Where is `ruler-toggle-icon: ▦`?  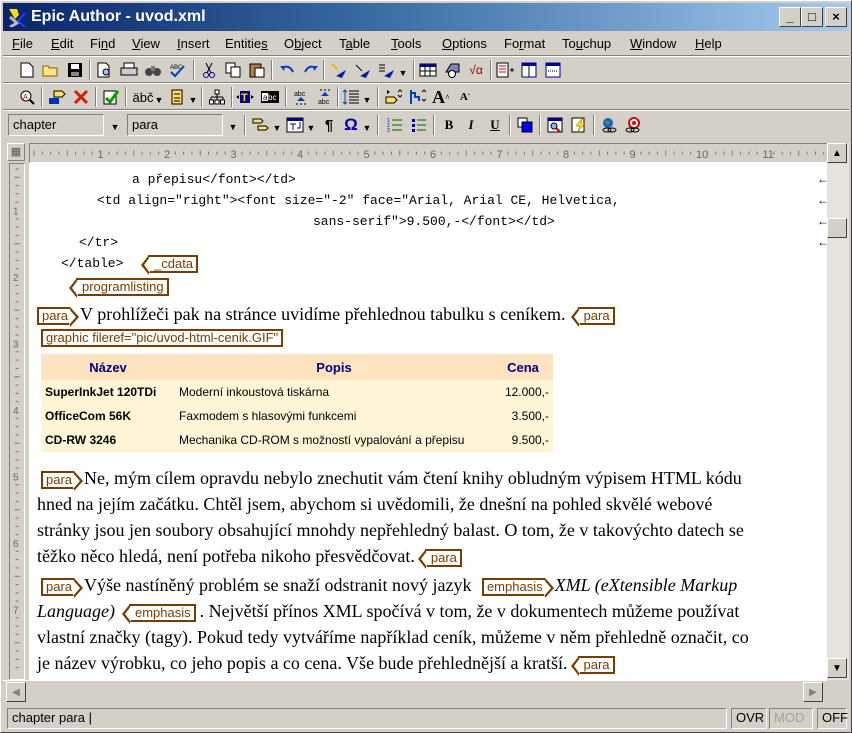
ruler-toggle-icon: ▦ is located at coordinates (16, 152).